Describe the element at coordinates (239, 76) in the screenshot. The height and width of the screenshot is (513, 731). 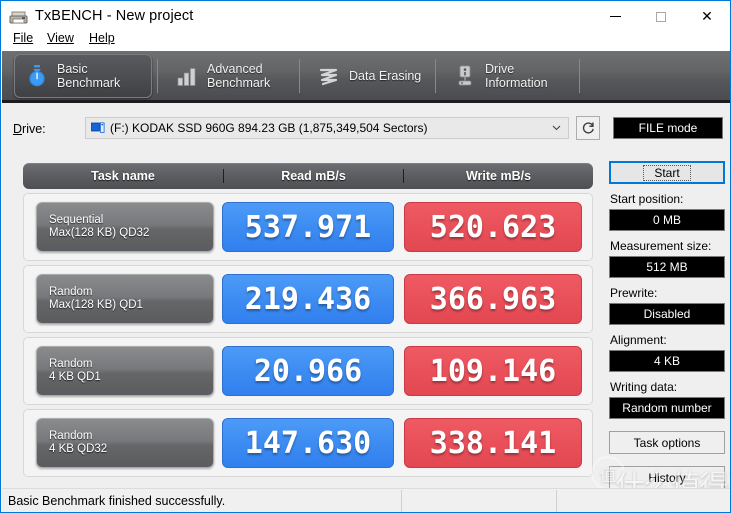
I see `tab-advanced-benchmark-label: Advanced Benchmark` at that location.